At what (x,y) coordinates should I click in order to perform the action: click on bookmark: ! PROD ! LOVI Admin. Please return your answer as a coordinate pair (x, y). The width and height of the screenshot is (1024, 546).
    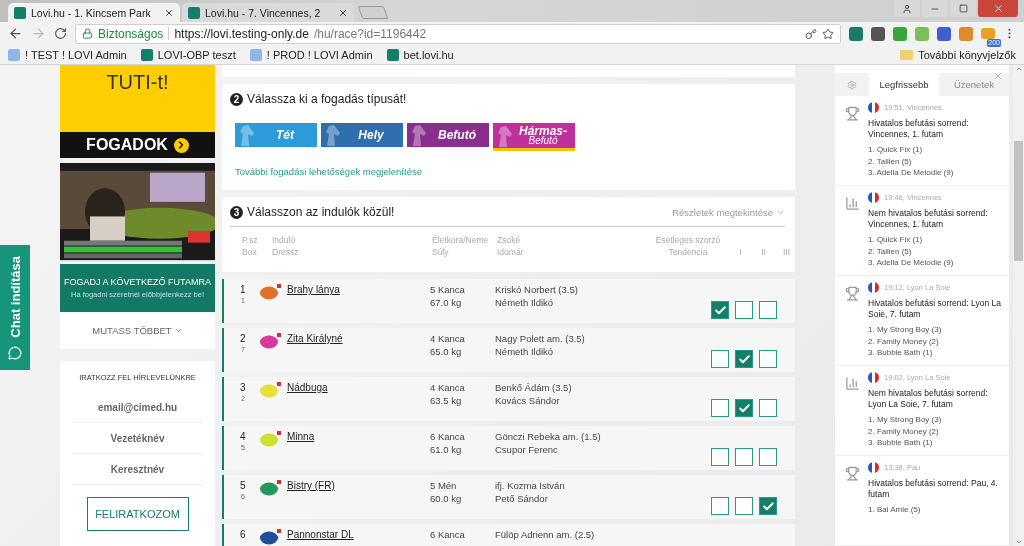
    Looking at the image, I should click on (311, 54).